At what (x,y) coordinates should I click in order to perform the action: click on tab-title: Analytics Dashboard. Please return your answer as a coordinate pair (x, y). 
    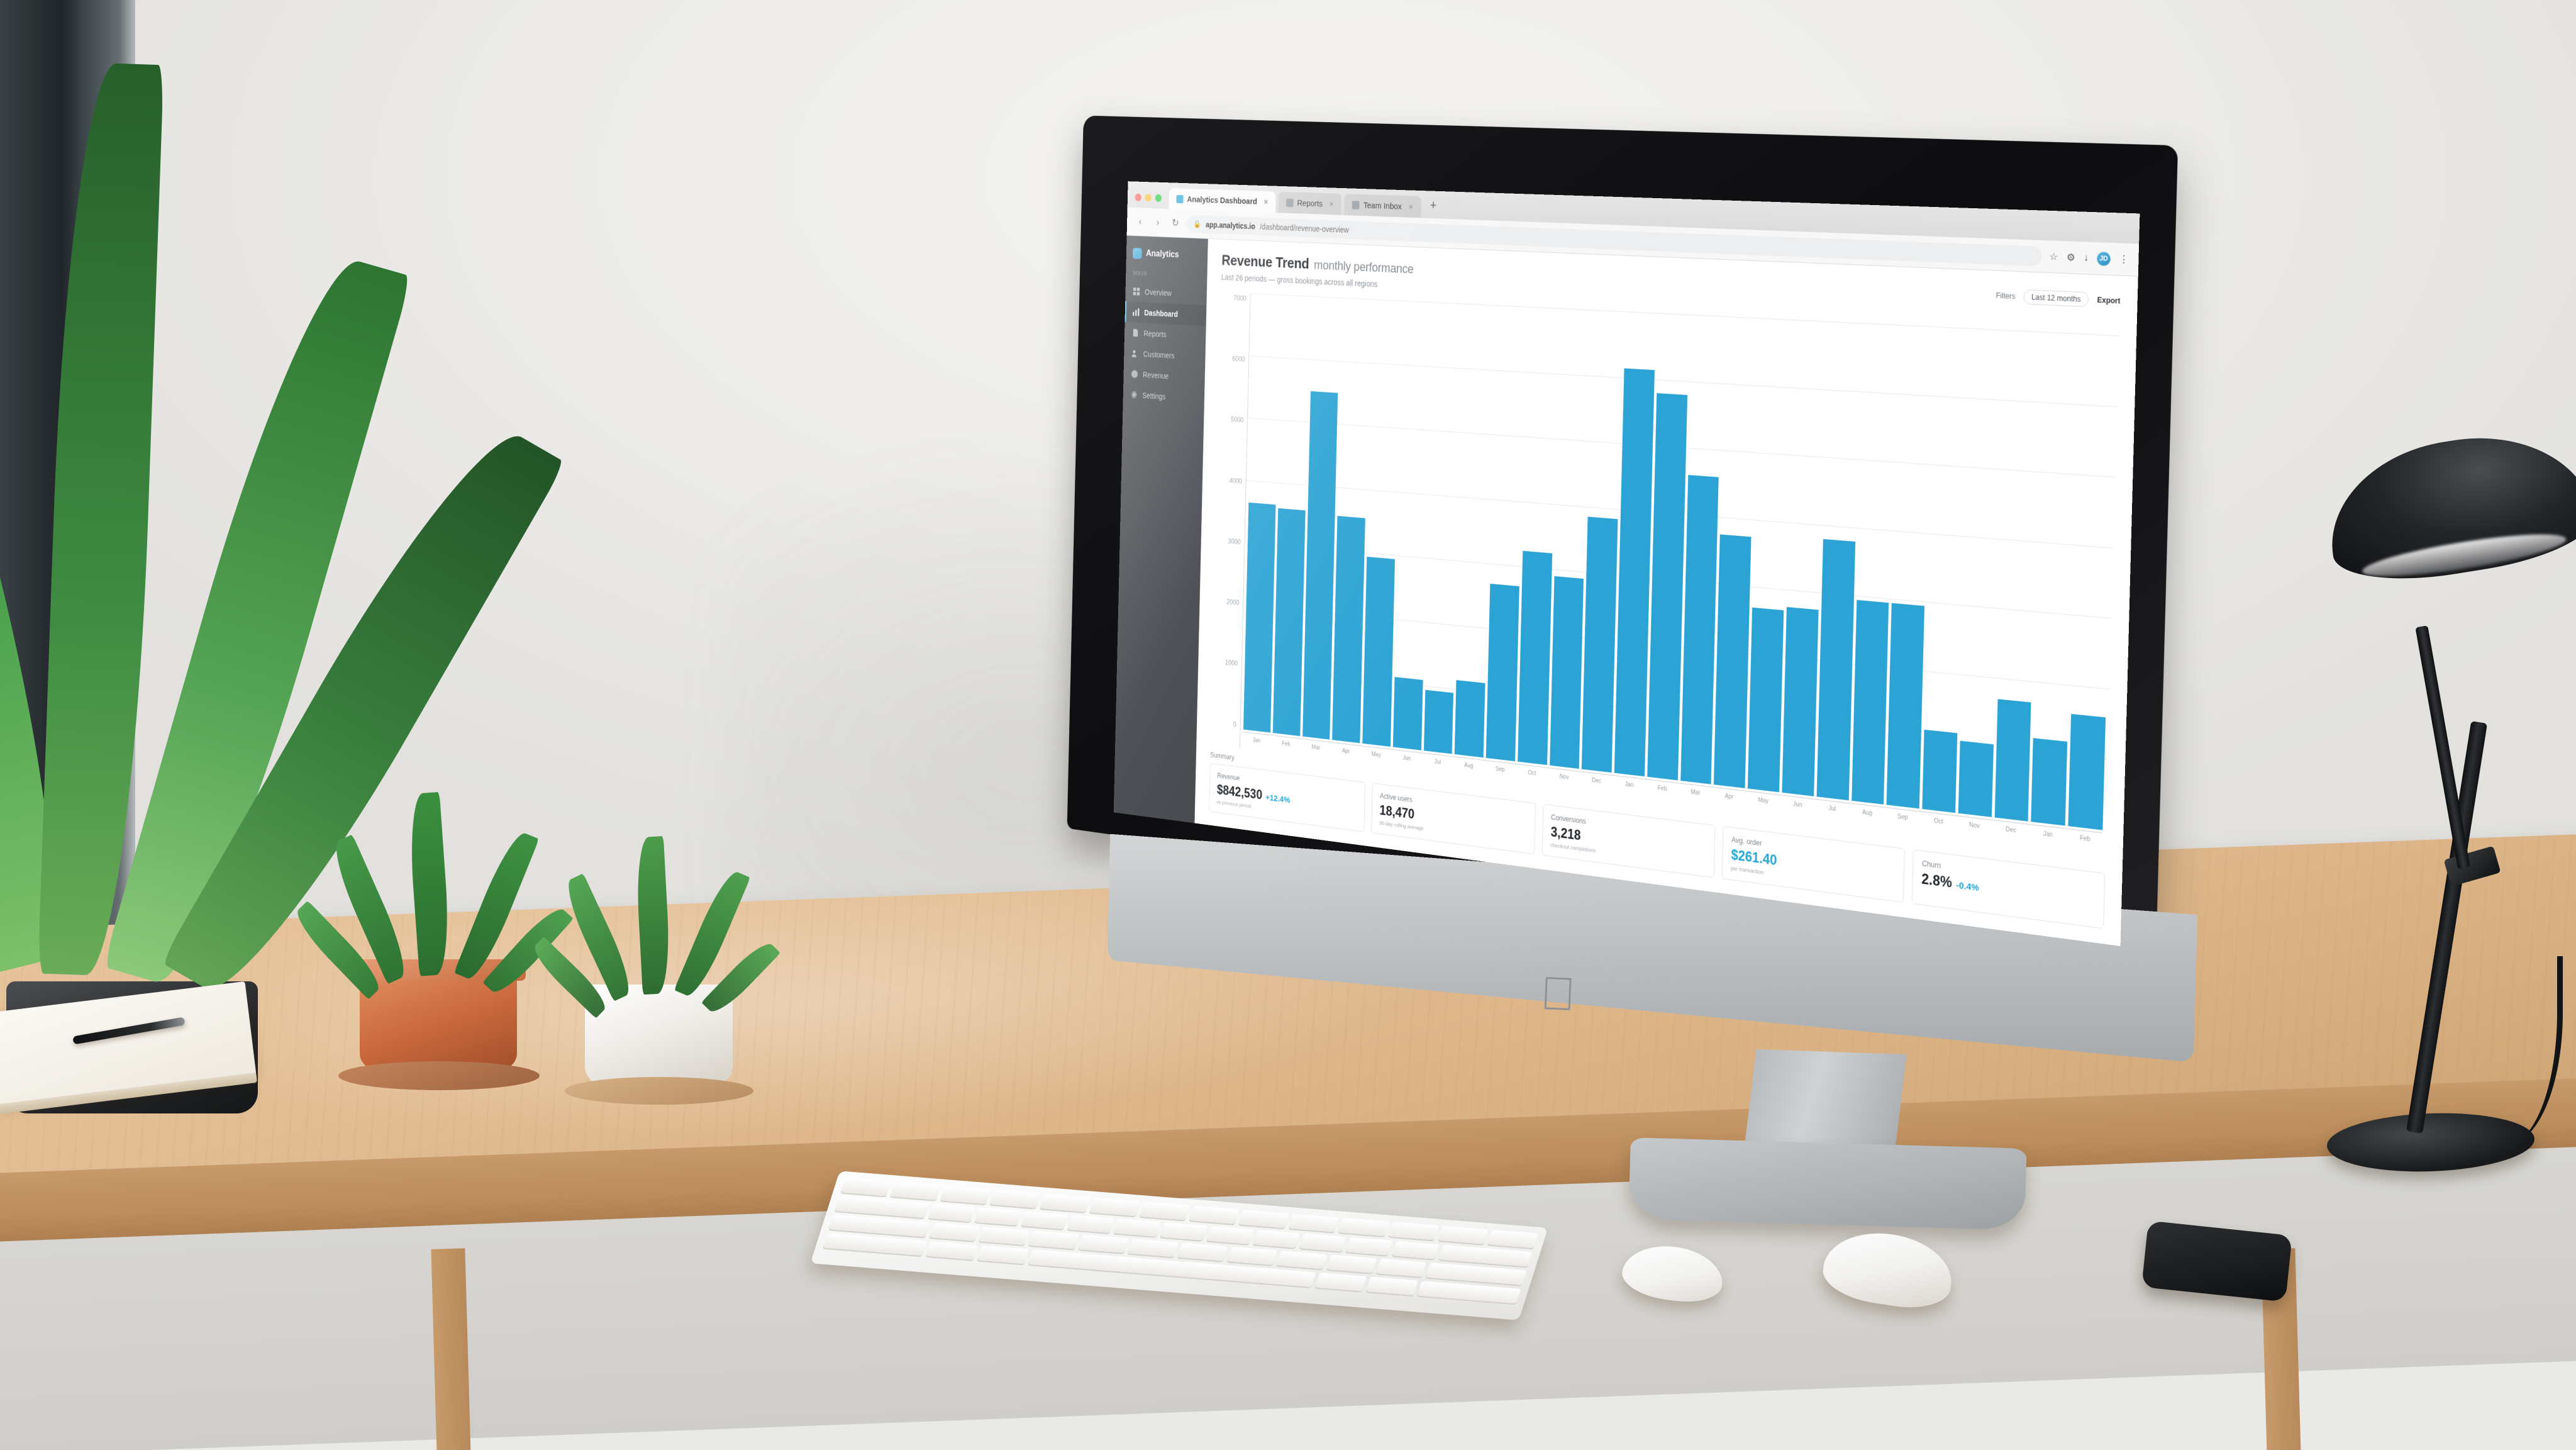
    Looking at the image, I should click on (1222, 200).